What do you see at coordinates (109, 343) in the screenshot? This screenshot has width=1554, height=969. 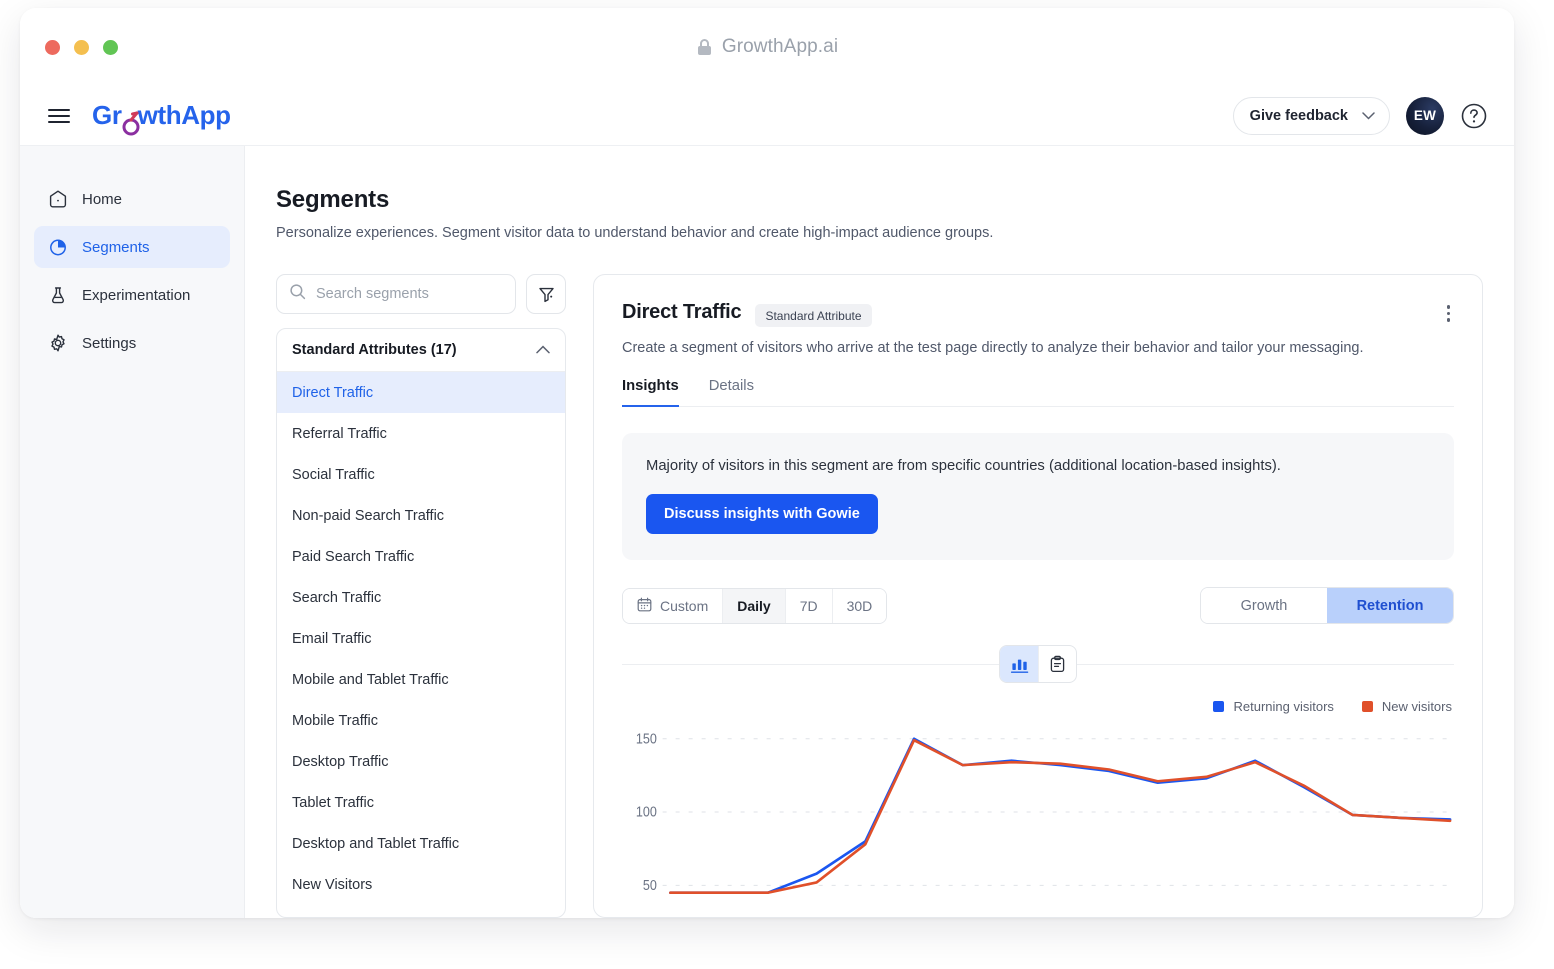 I see `sidebar-item-label: Settings` at bounding box center [109, 343].